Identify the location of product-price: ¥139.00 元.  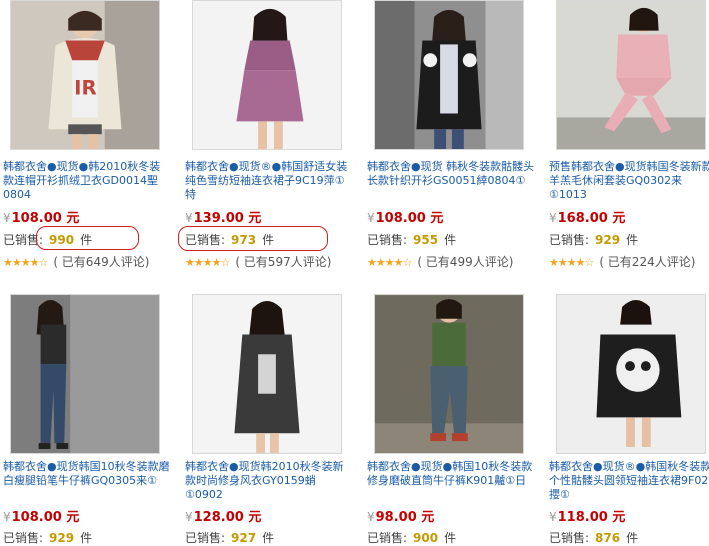
(223, 218).